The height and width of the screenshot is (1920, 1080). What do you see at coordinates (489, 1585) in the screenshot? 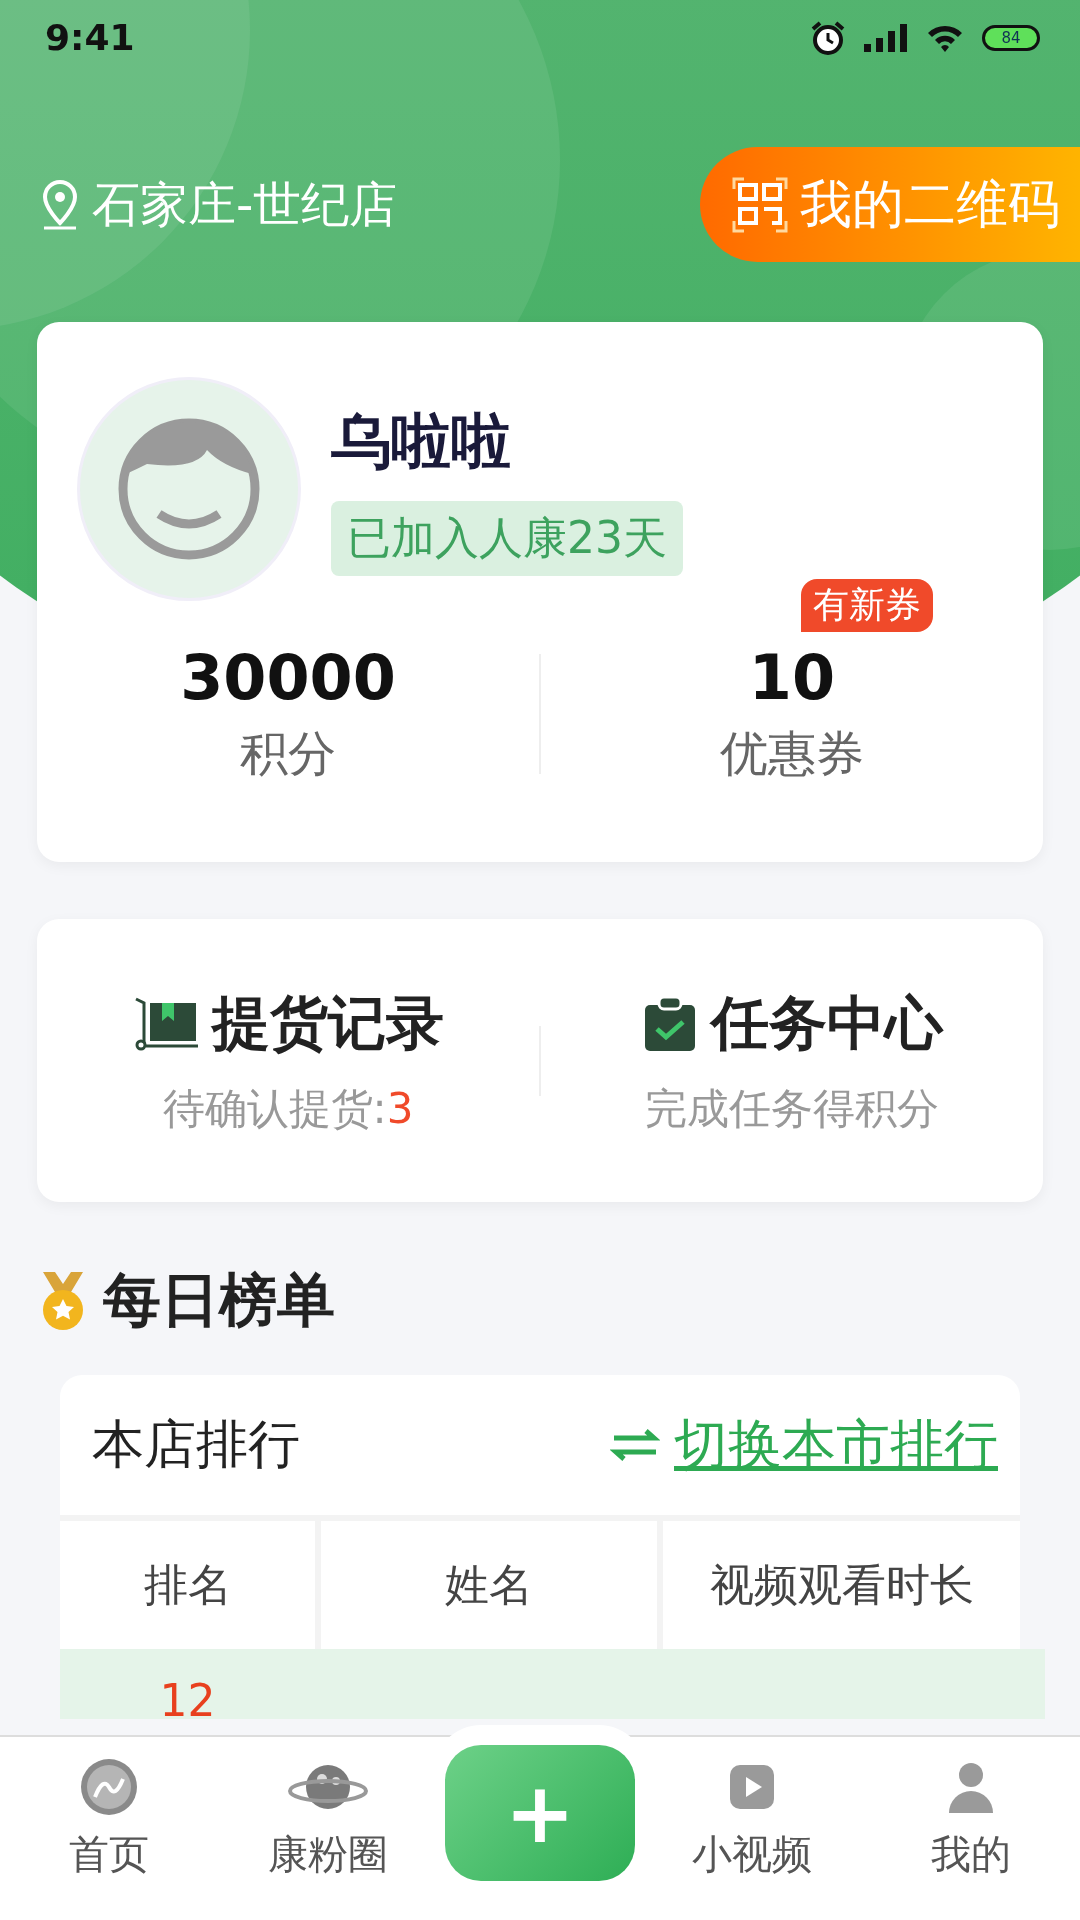
I see `column-header: 姓名` at bounding box center [489, 1585].